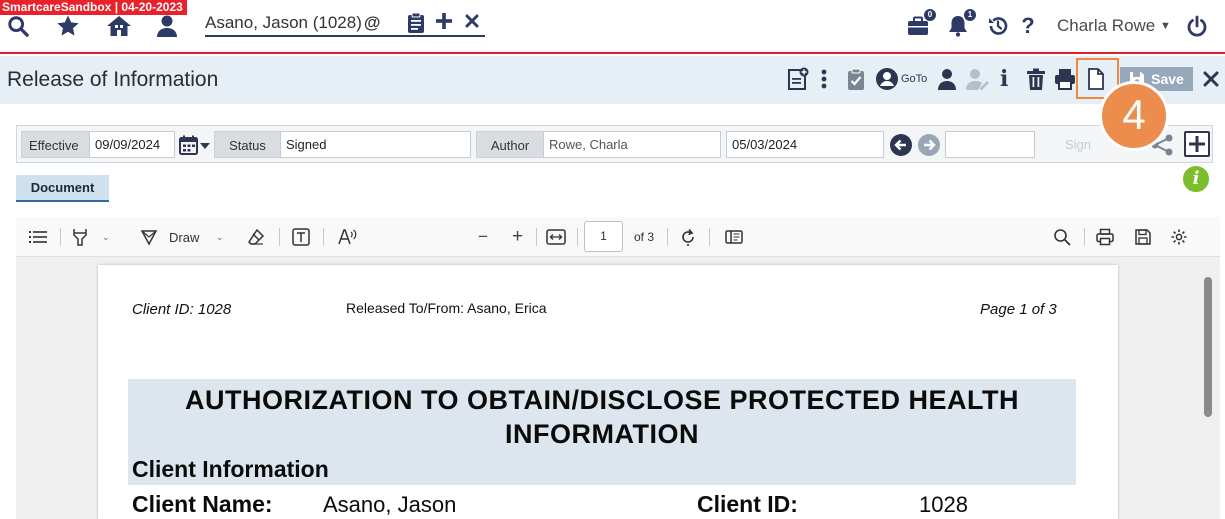 This screenshot has width=1225, height=519. I want to click on briefcase-count-badge: 0, so click(930, 15).